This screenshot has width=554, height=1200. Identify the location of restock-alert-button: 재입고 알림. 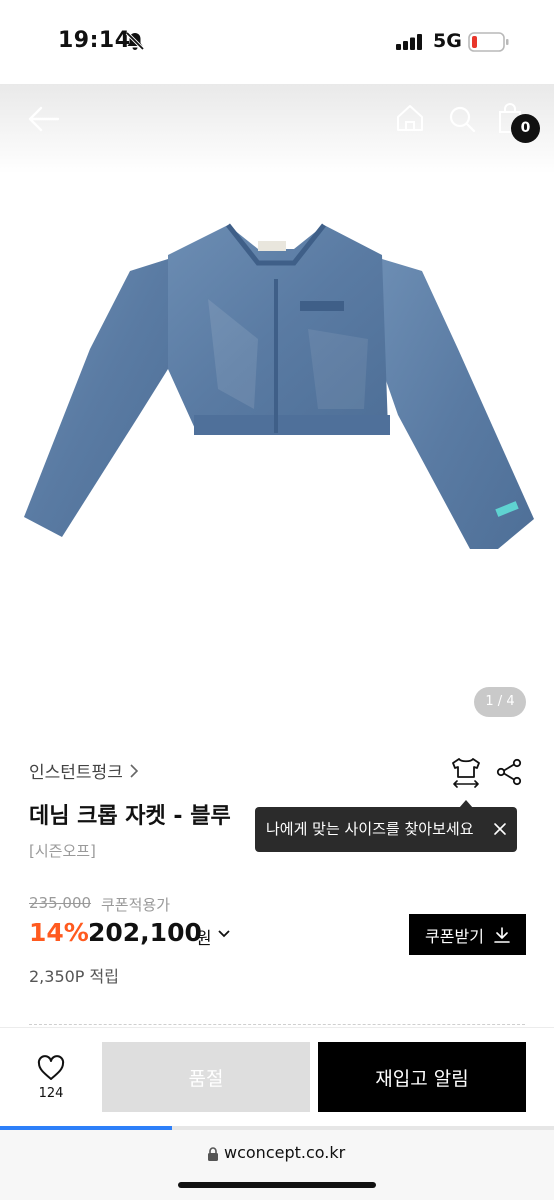
(422, 1077).